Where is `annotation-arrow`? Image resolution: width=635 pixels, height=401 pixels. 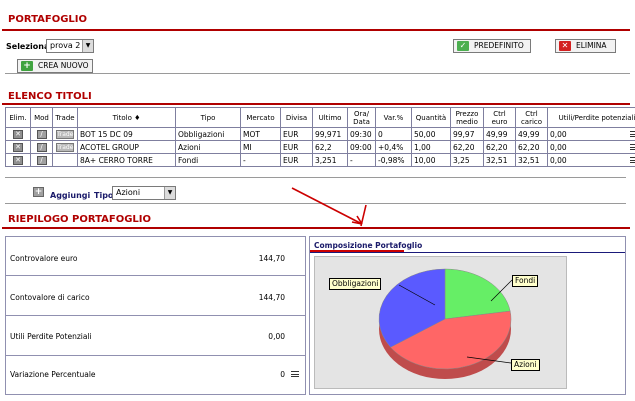
annotation-arrow is located at coordinates (347, 219).